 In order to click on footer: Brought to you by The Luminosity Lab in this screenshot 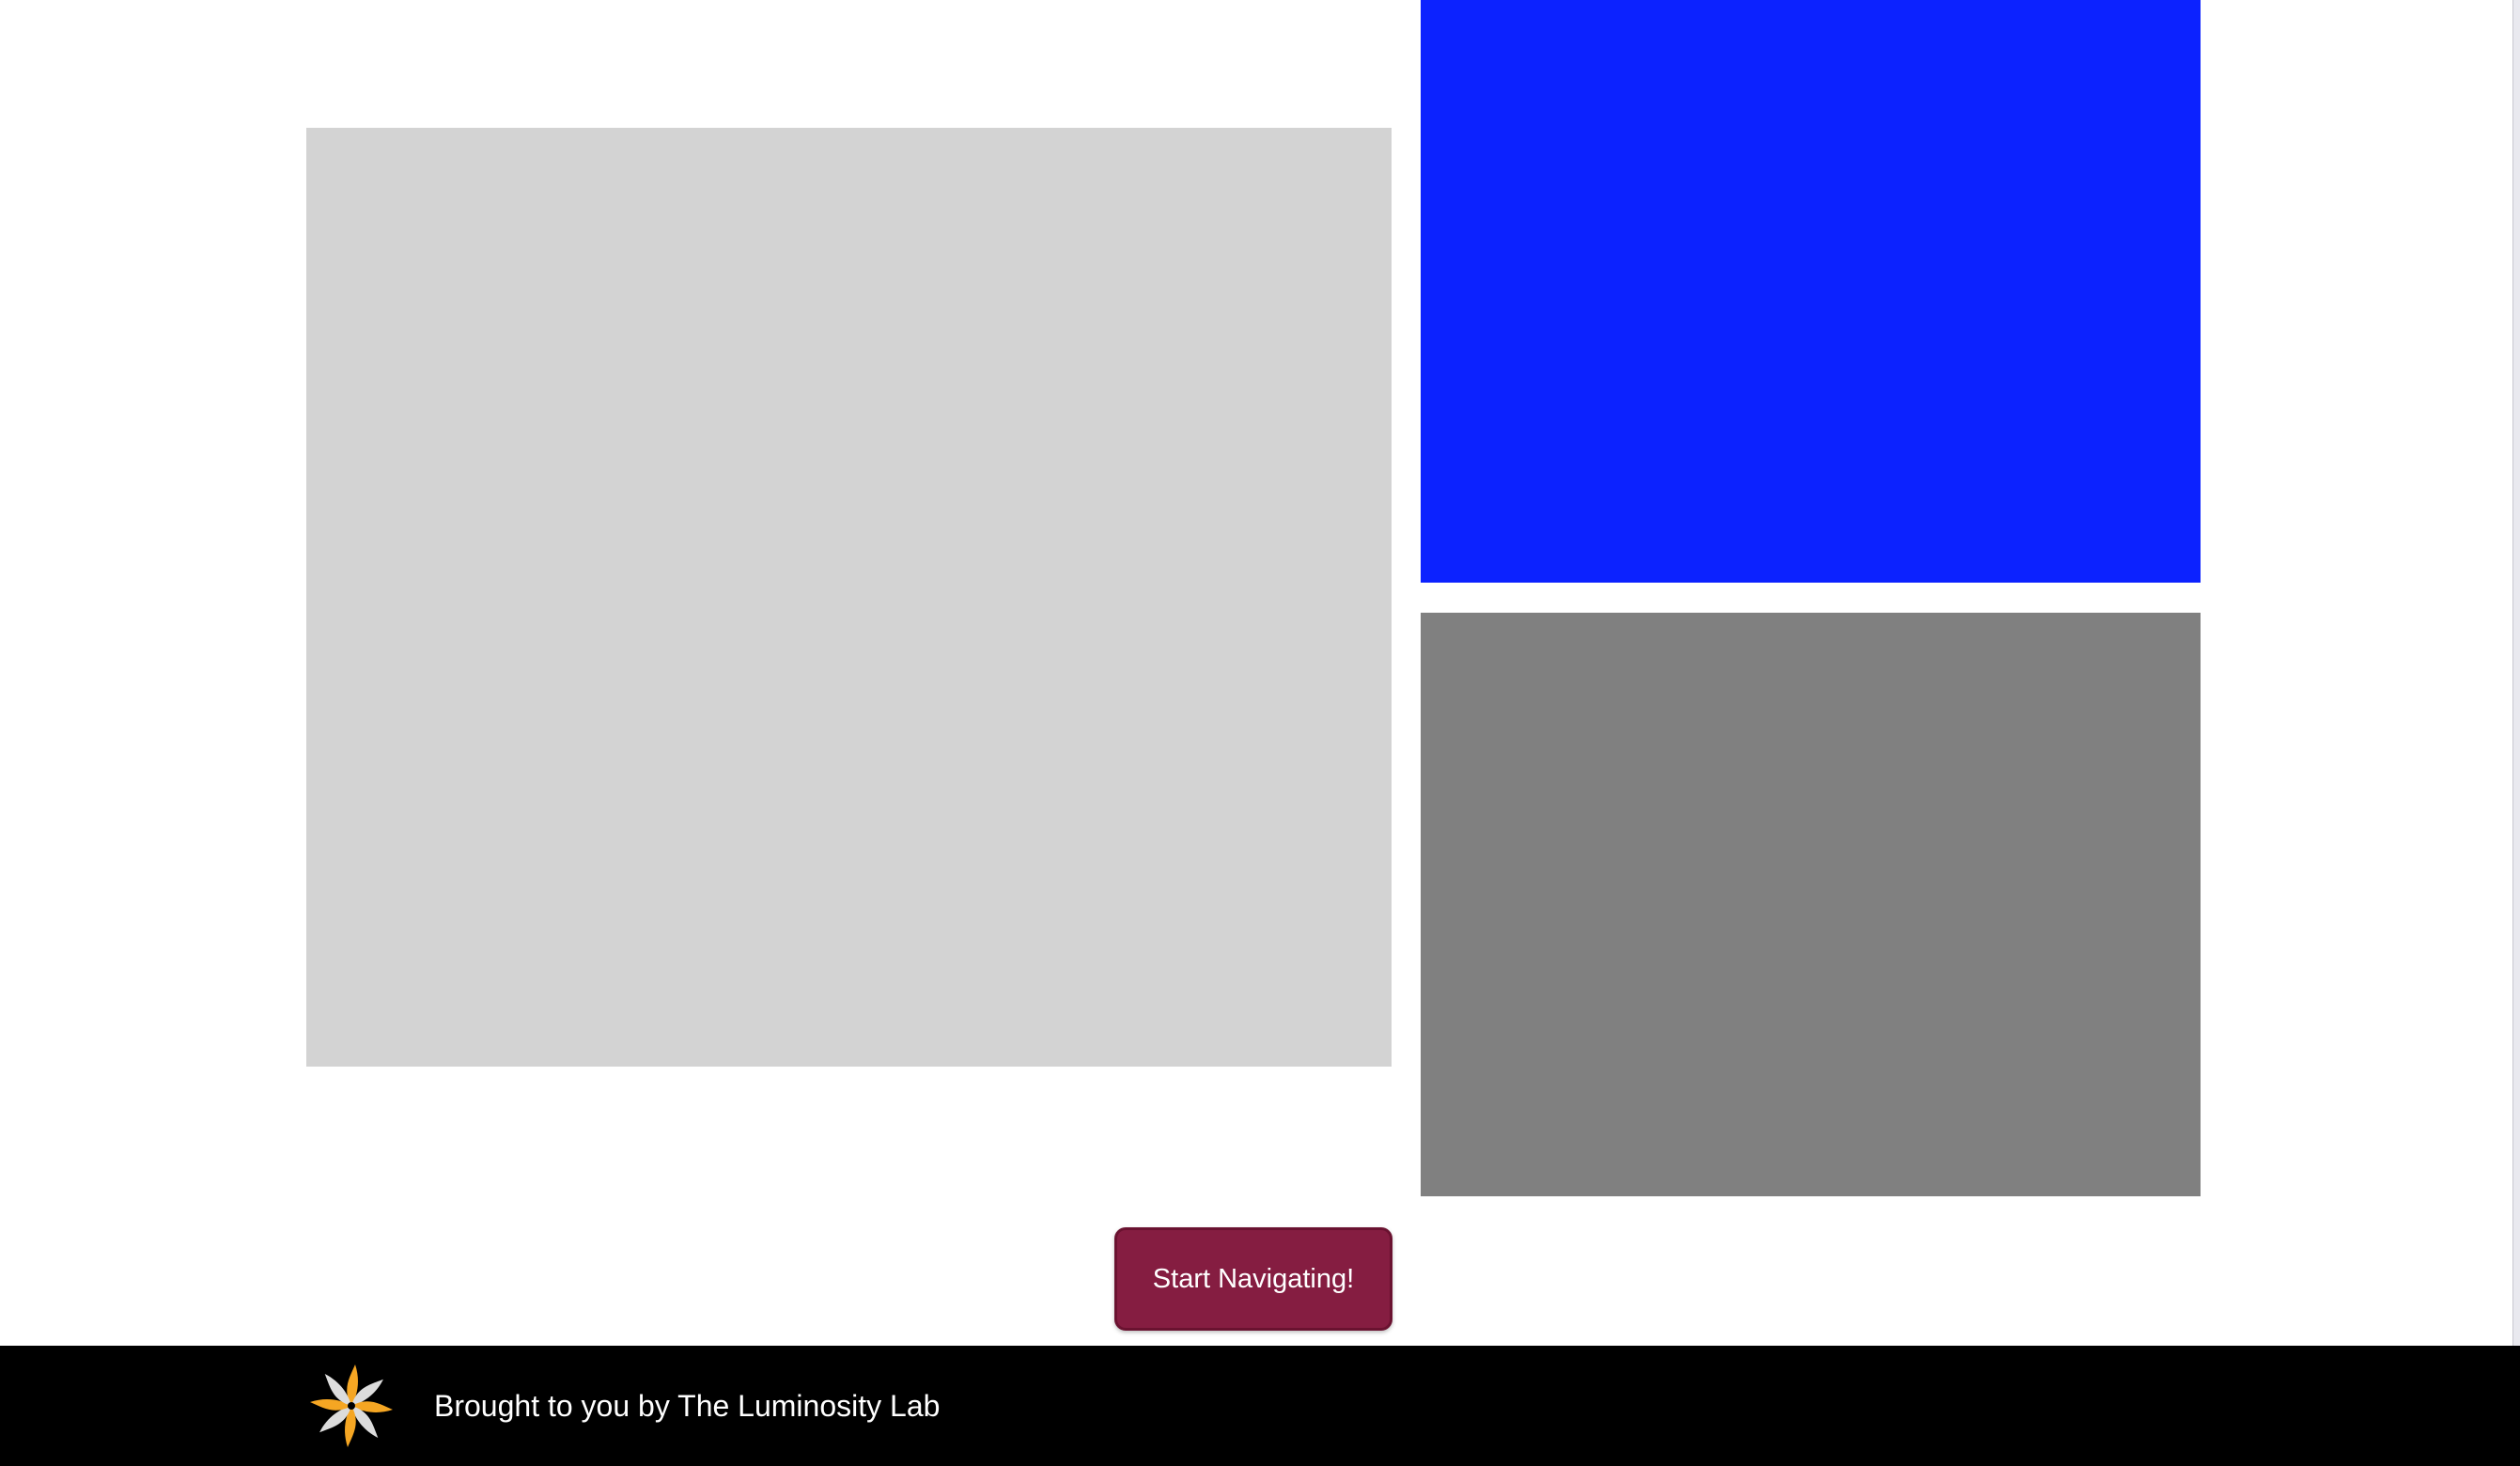, I will do `click(1260, 1406)`.